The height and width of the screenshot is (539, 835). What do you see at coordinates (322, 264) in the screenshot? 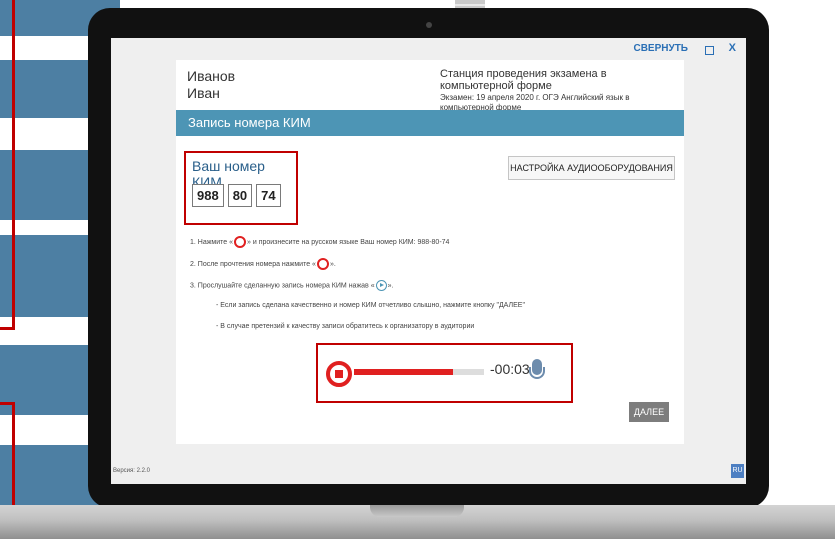
I see `stop-icon` at bounding box center [322, 264].